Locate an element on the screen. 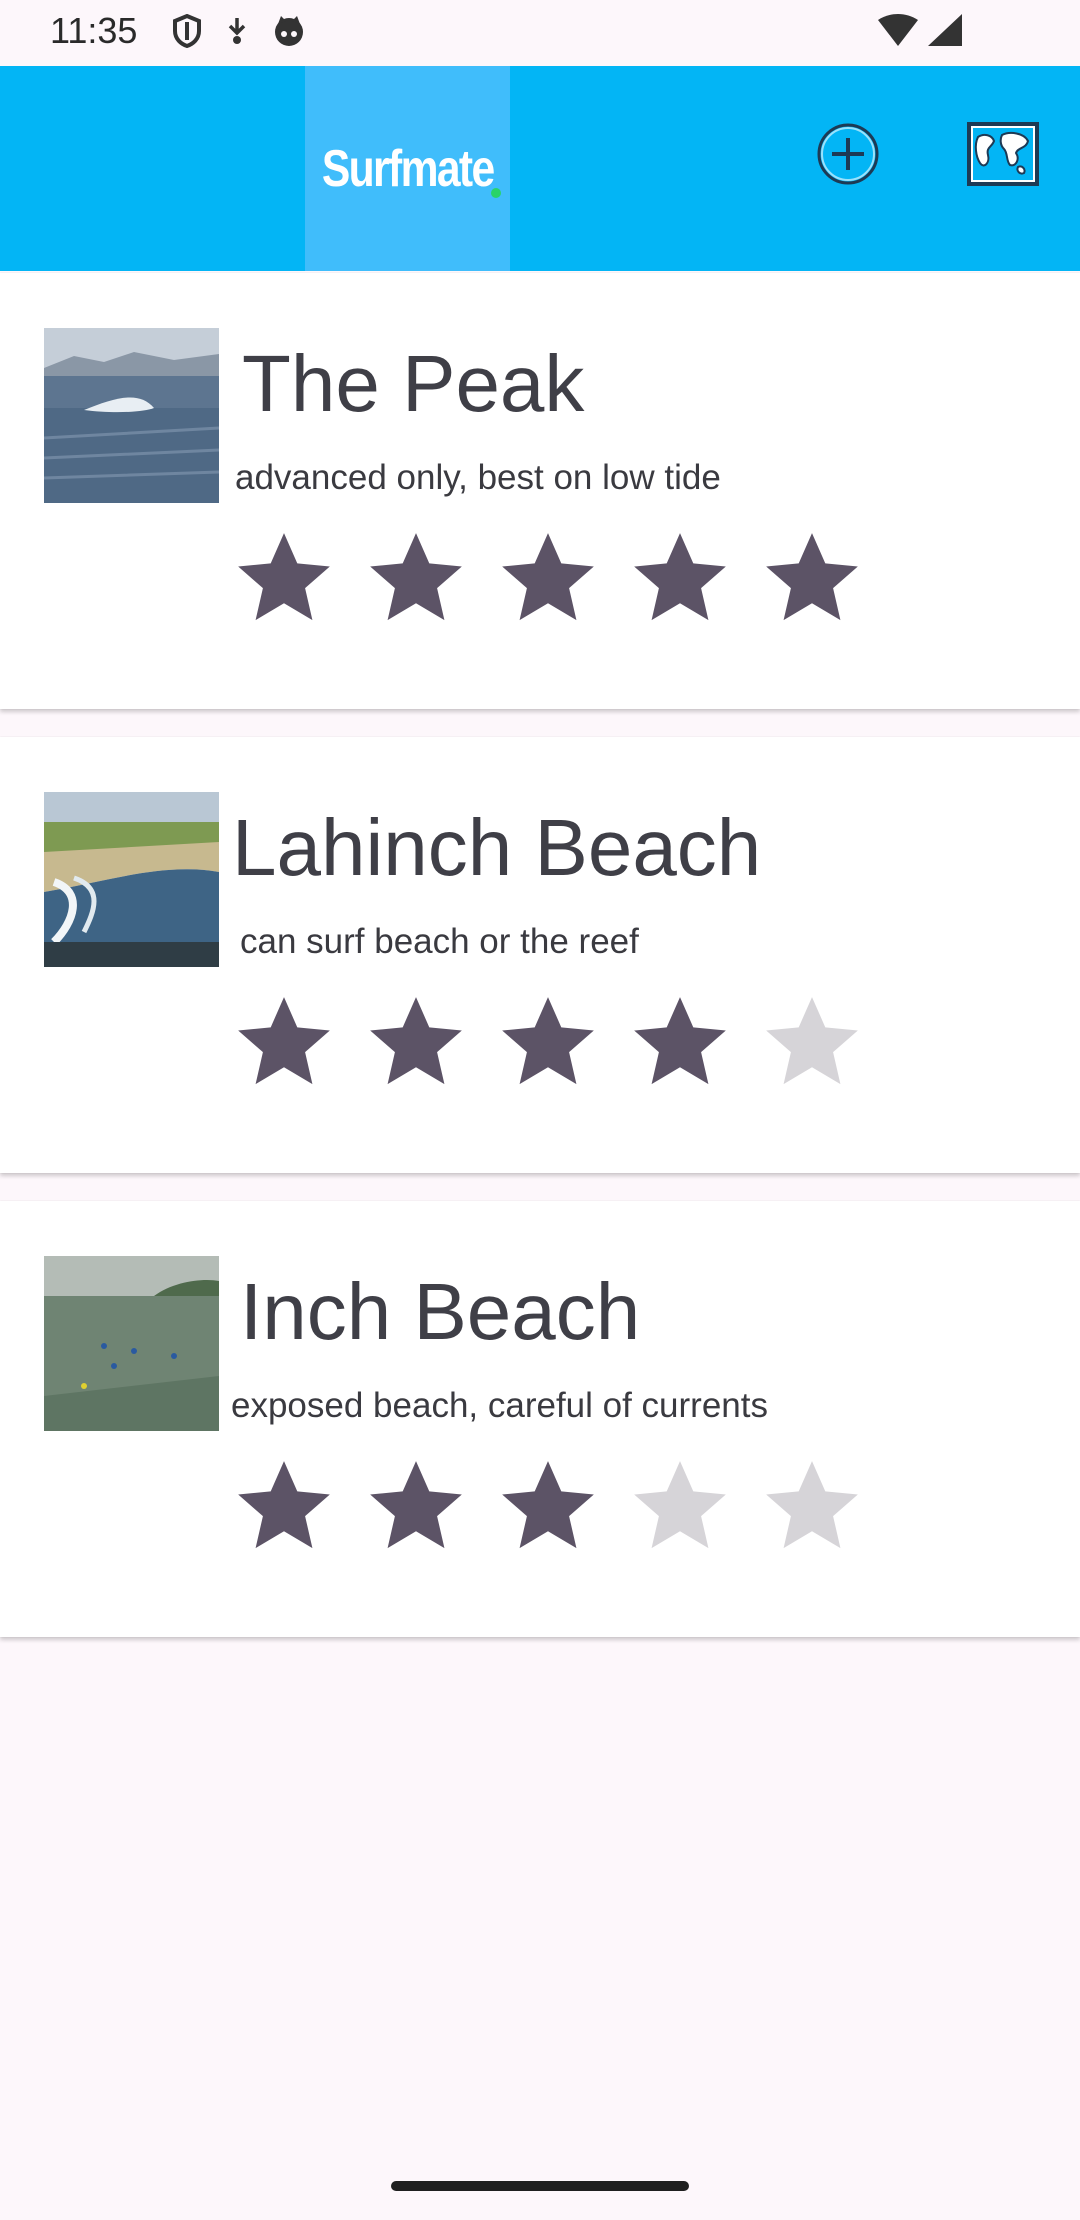 The image size is (1080, 2220). spot-name: Inch Beach is located at coordinates (440, 1311).